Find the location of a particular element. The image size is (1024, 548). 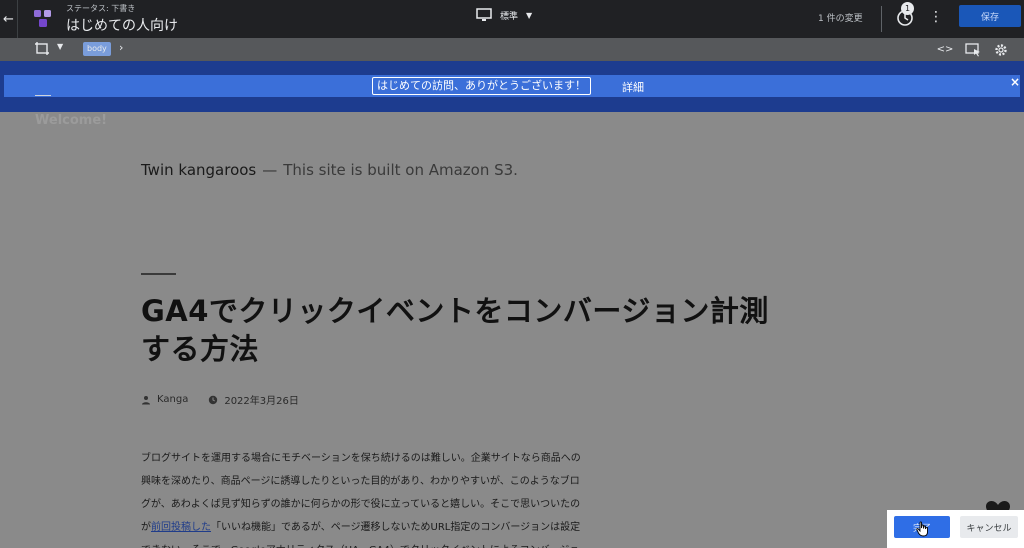

chevron-right-icon: › is located at coordinates (121, 47).